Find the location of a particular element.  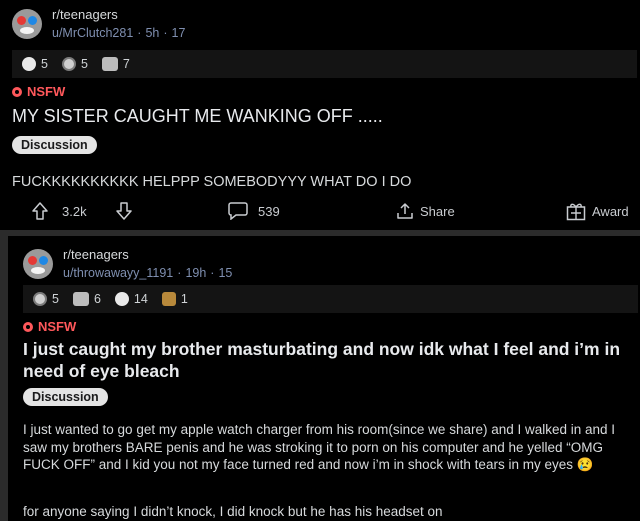

post-time: 5h is located at coordinates (152, 33).